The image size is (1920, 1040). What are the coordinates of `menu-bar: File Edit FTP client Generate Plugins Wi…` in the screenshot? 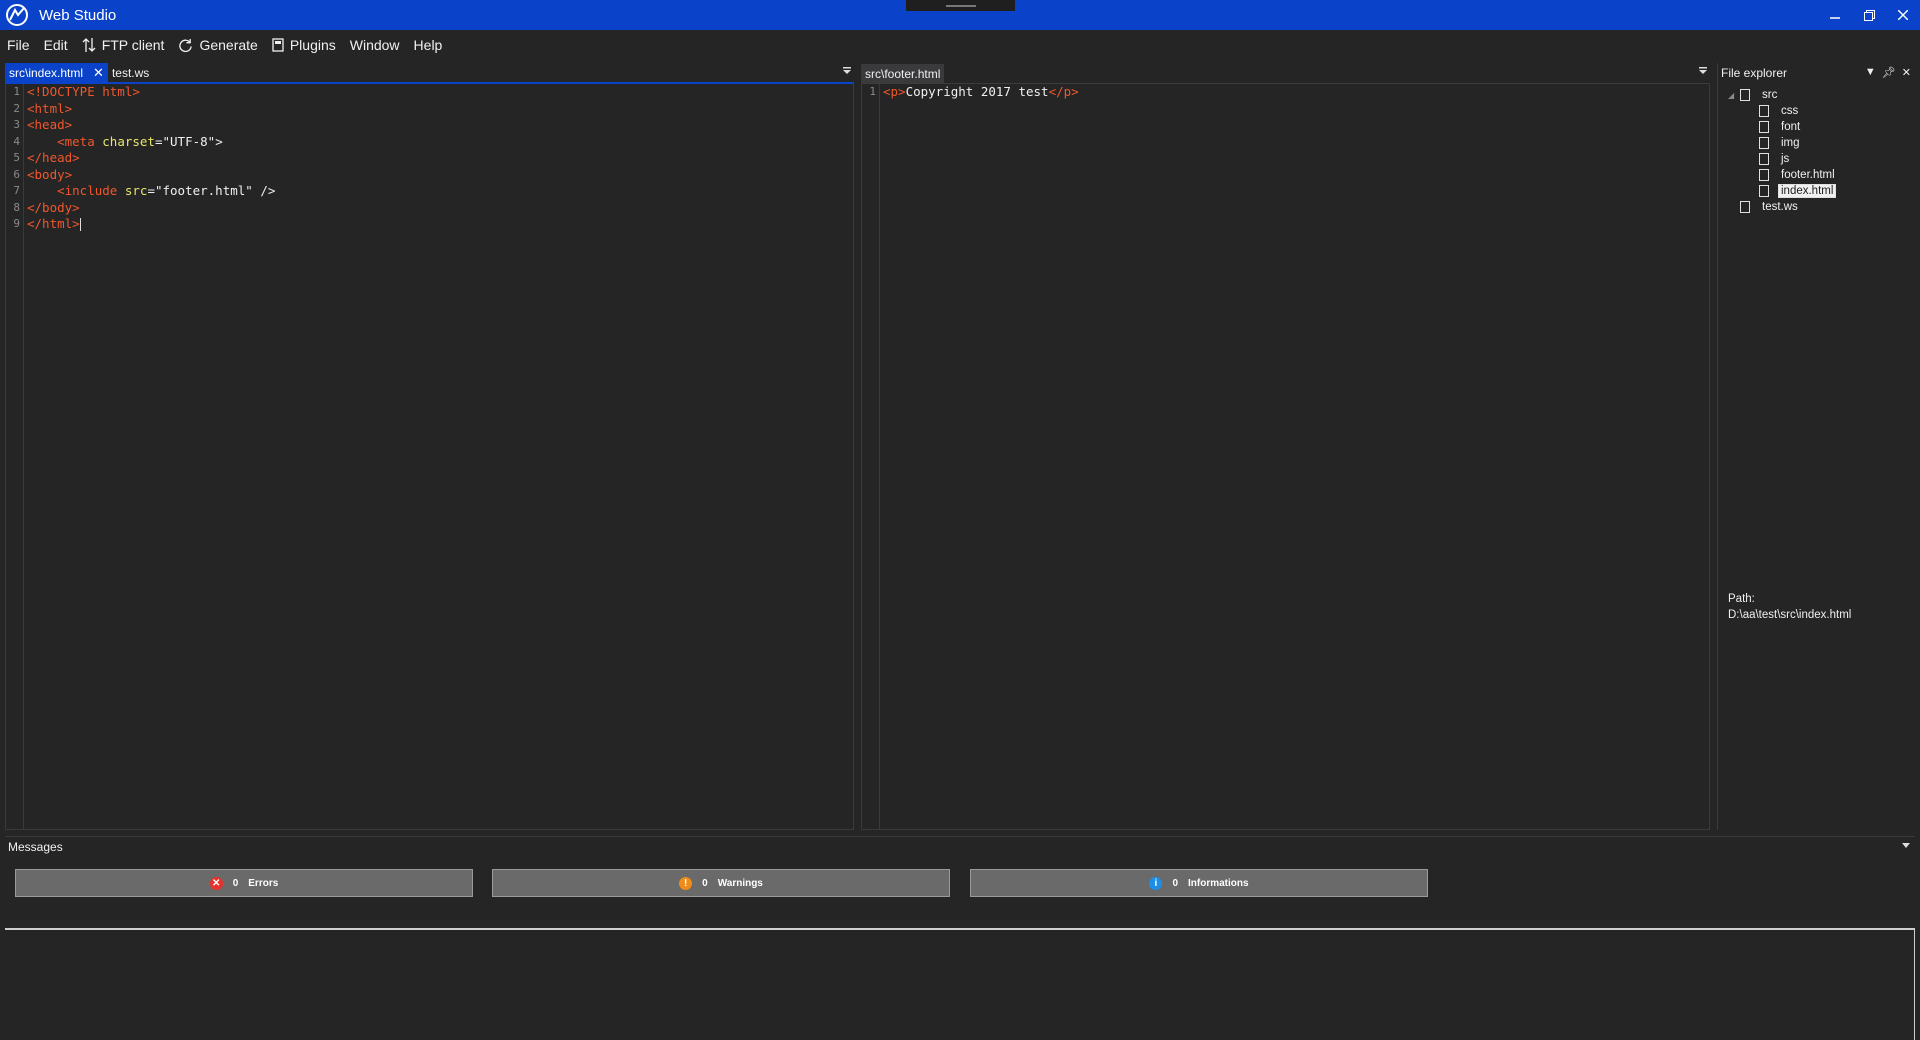 It's located at (960, 45).